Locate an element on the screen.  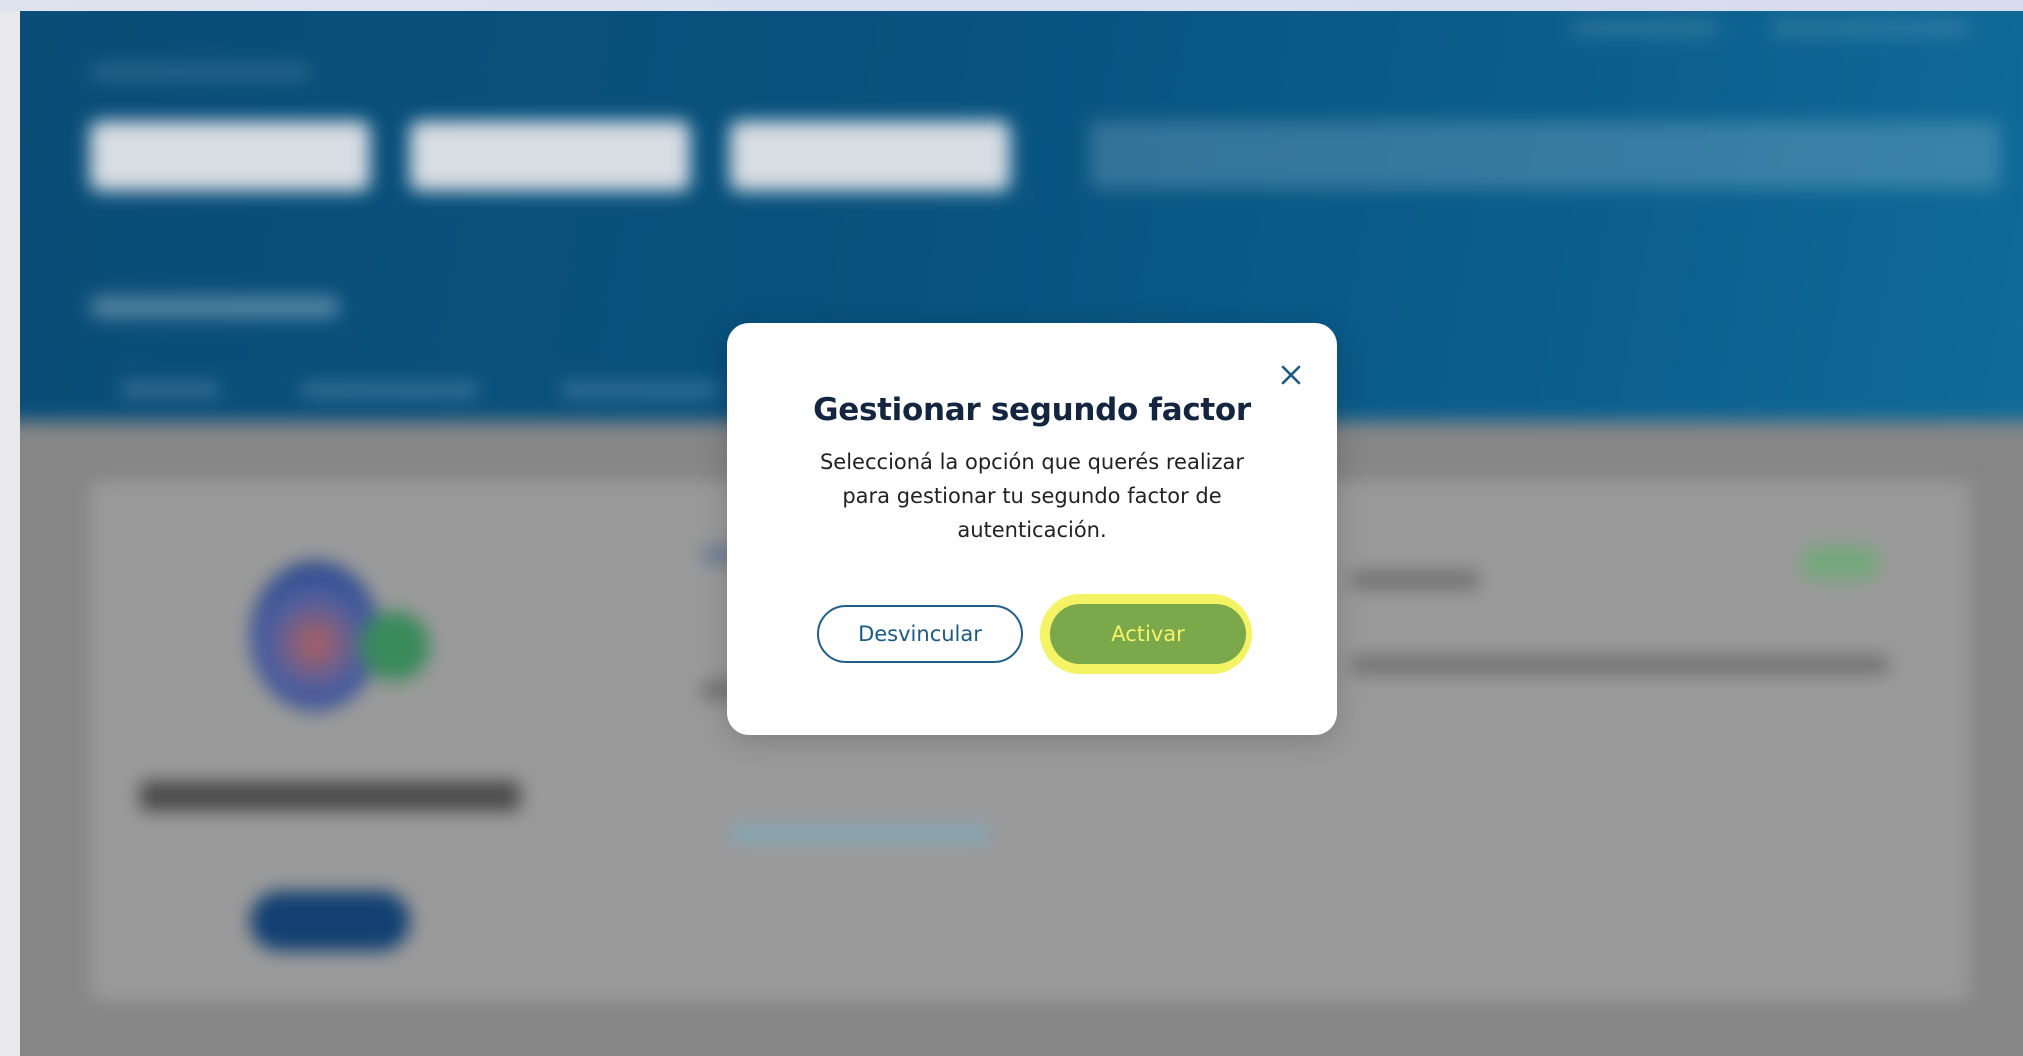
background-link is located at coordinates (860, 834).